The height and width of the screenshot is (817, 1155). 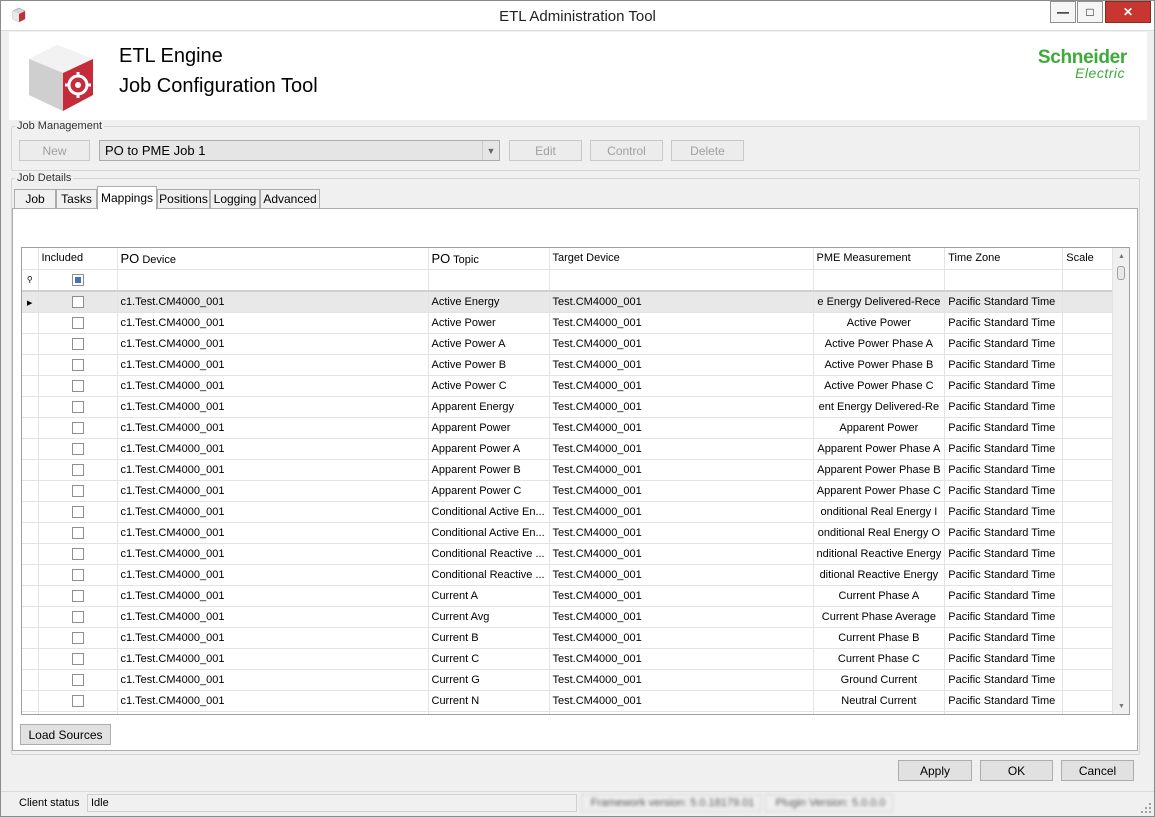 What do you see at coordinates (879, 344) in the screenshot?
I see `pme-measurement-cell: Active Power Phase A` at bounding box center [879, 344].